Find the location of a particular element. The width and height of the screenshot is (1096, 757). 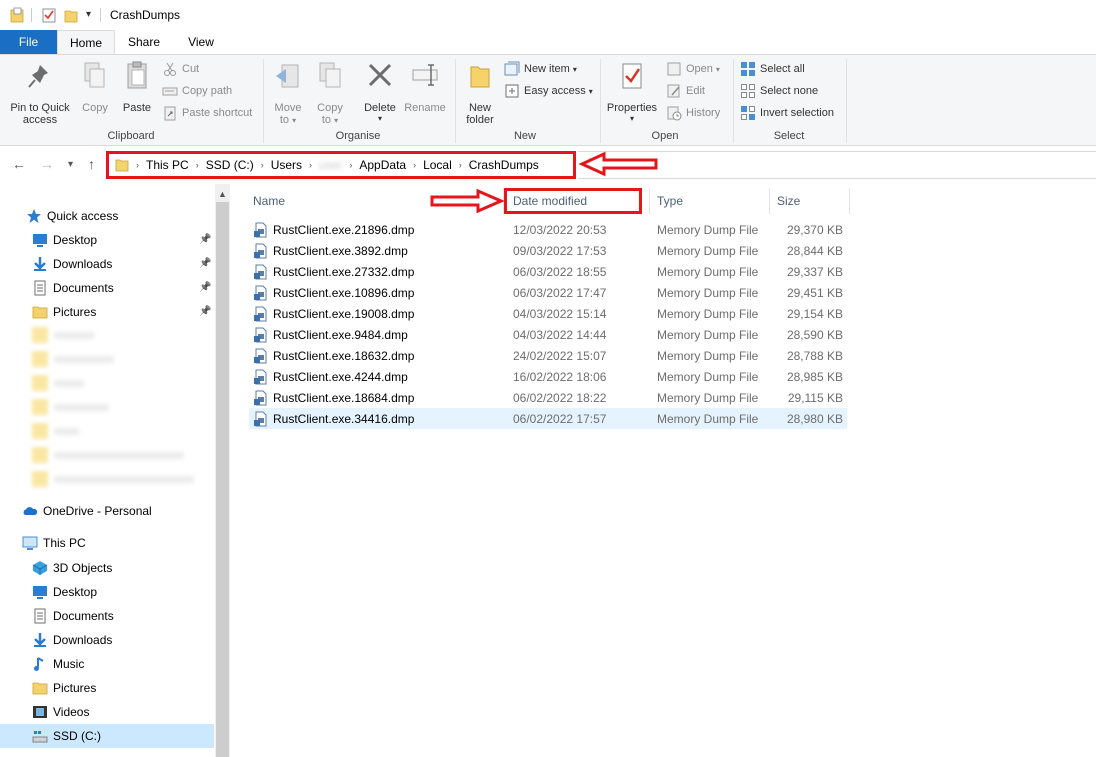

copy-path-button: Copy path is located at coordinates (197, 91).